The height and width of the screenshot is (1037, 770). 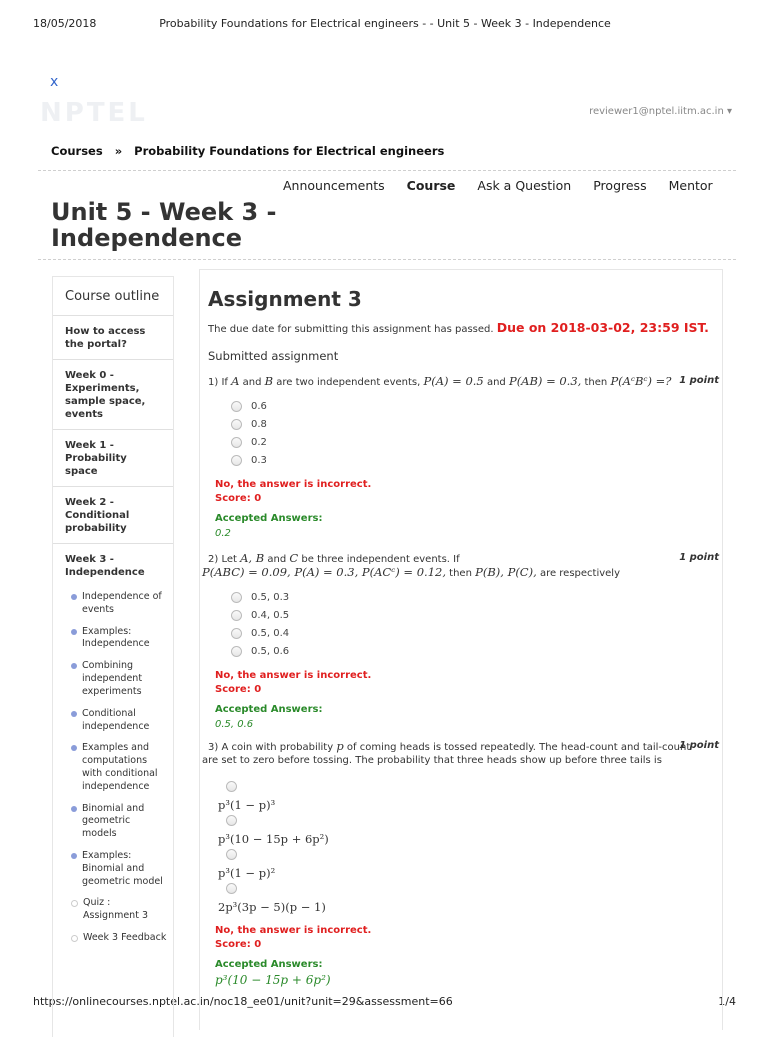 I want to click on sidebar-unit-examples-binomial: Examples: Binomial and geometric model, so click(x=122, y=869).